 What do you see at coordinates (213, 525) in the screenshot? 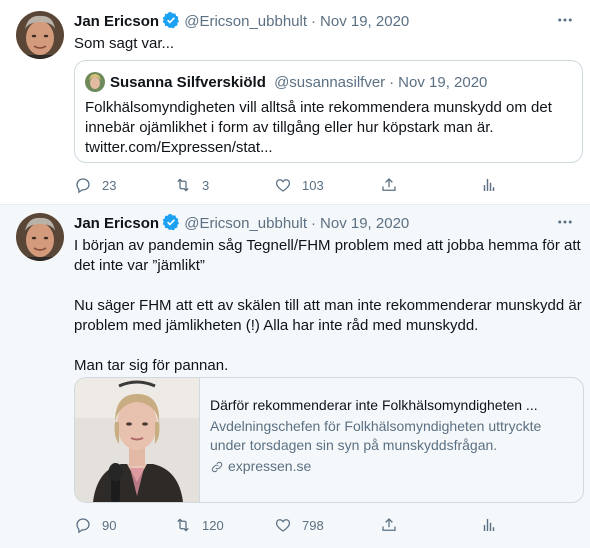
I see `retweet-count: 120` at bounding box center [213, 525].